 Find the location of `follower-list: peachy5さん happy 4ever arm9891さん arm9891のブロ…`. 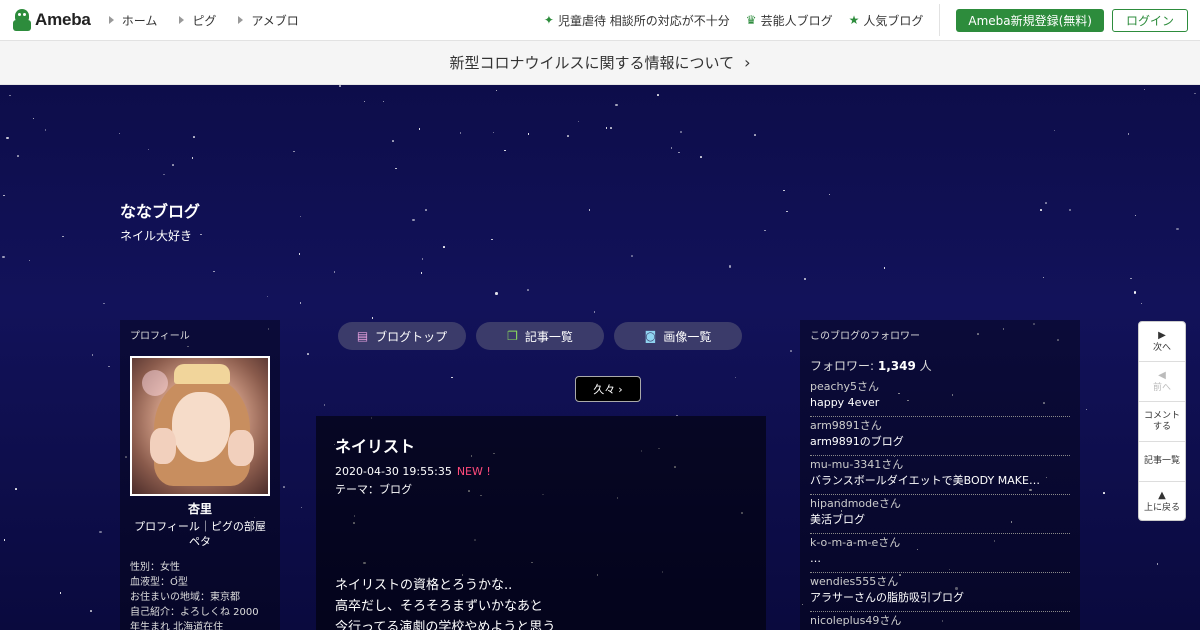

follower-list: peachy5さん happy 4ever arm9891さん arm9891のブロ… is located at coordinates (940, 504).